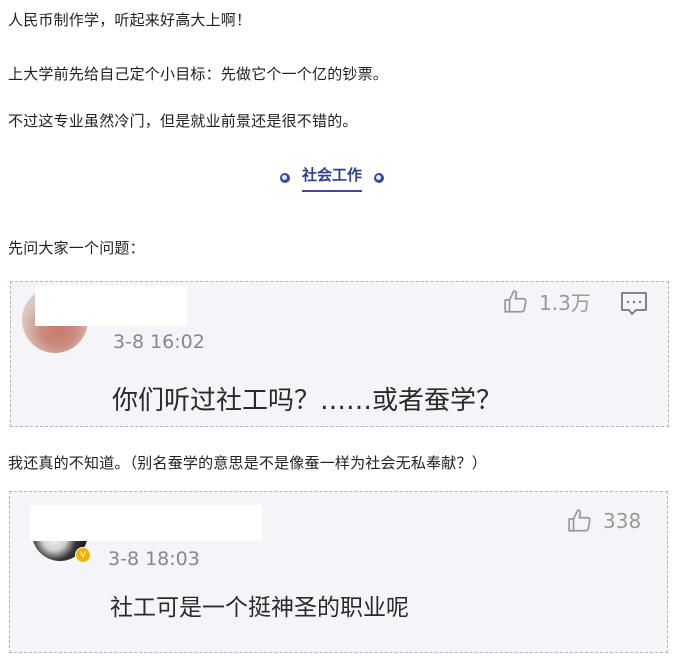  What do you see at coordinates (183, 121) in the screenshot?
I see `article-paragraph-3: 不过这专业虽然冷门，但是就业前景还是很不错的。` at bounding box center [183, 121].